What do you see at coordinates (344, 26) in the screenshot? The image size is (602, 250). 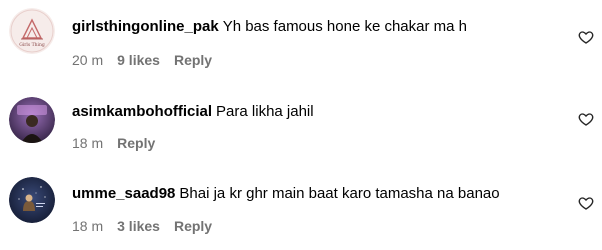 I see `comment-text: Yh bas famous hone ke chakar ma h` at bounding box center [344, 26].